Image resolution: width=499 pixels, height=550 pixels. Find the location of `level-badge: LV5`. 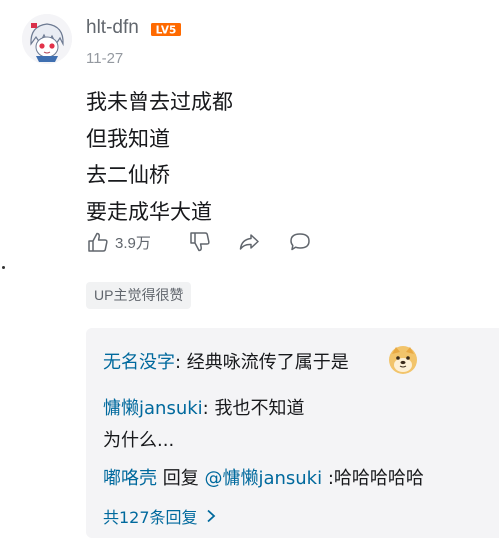

level-badge: LV5 is located at coordinates (166, 30).